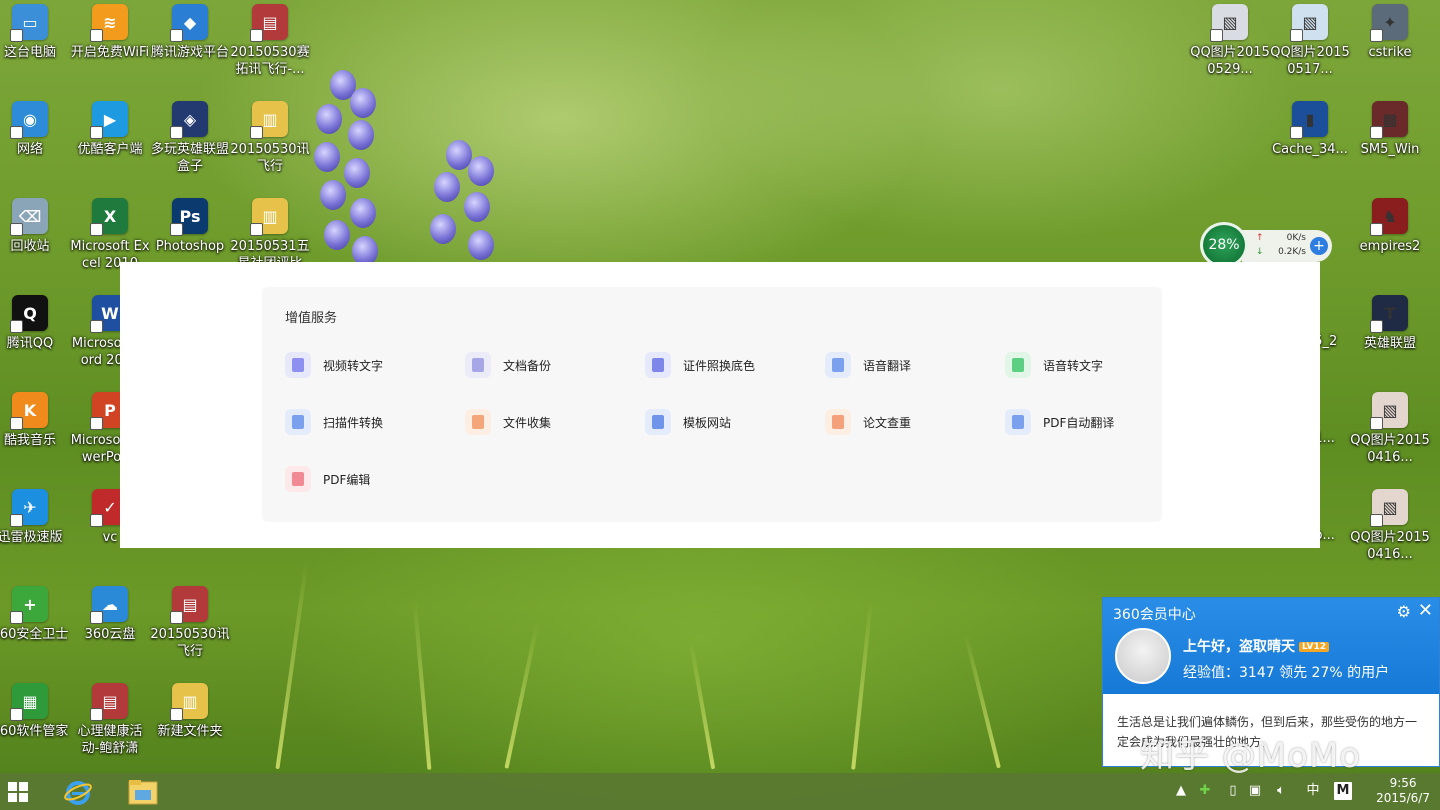 The image size is (1440, 810). What do you see at coordinates (1425, 610) in the screenshot?
I see `close-icon: ✕` at bounding box center [1425, 610].